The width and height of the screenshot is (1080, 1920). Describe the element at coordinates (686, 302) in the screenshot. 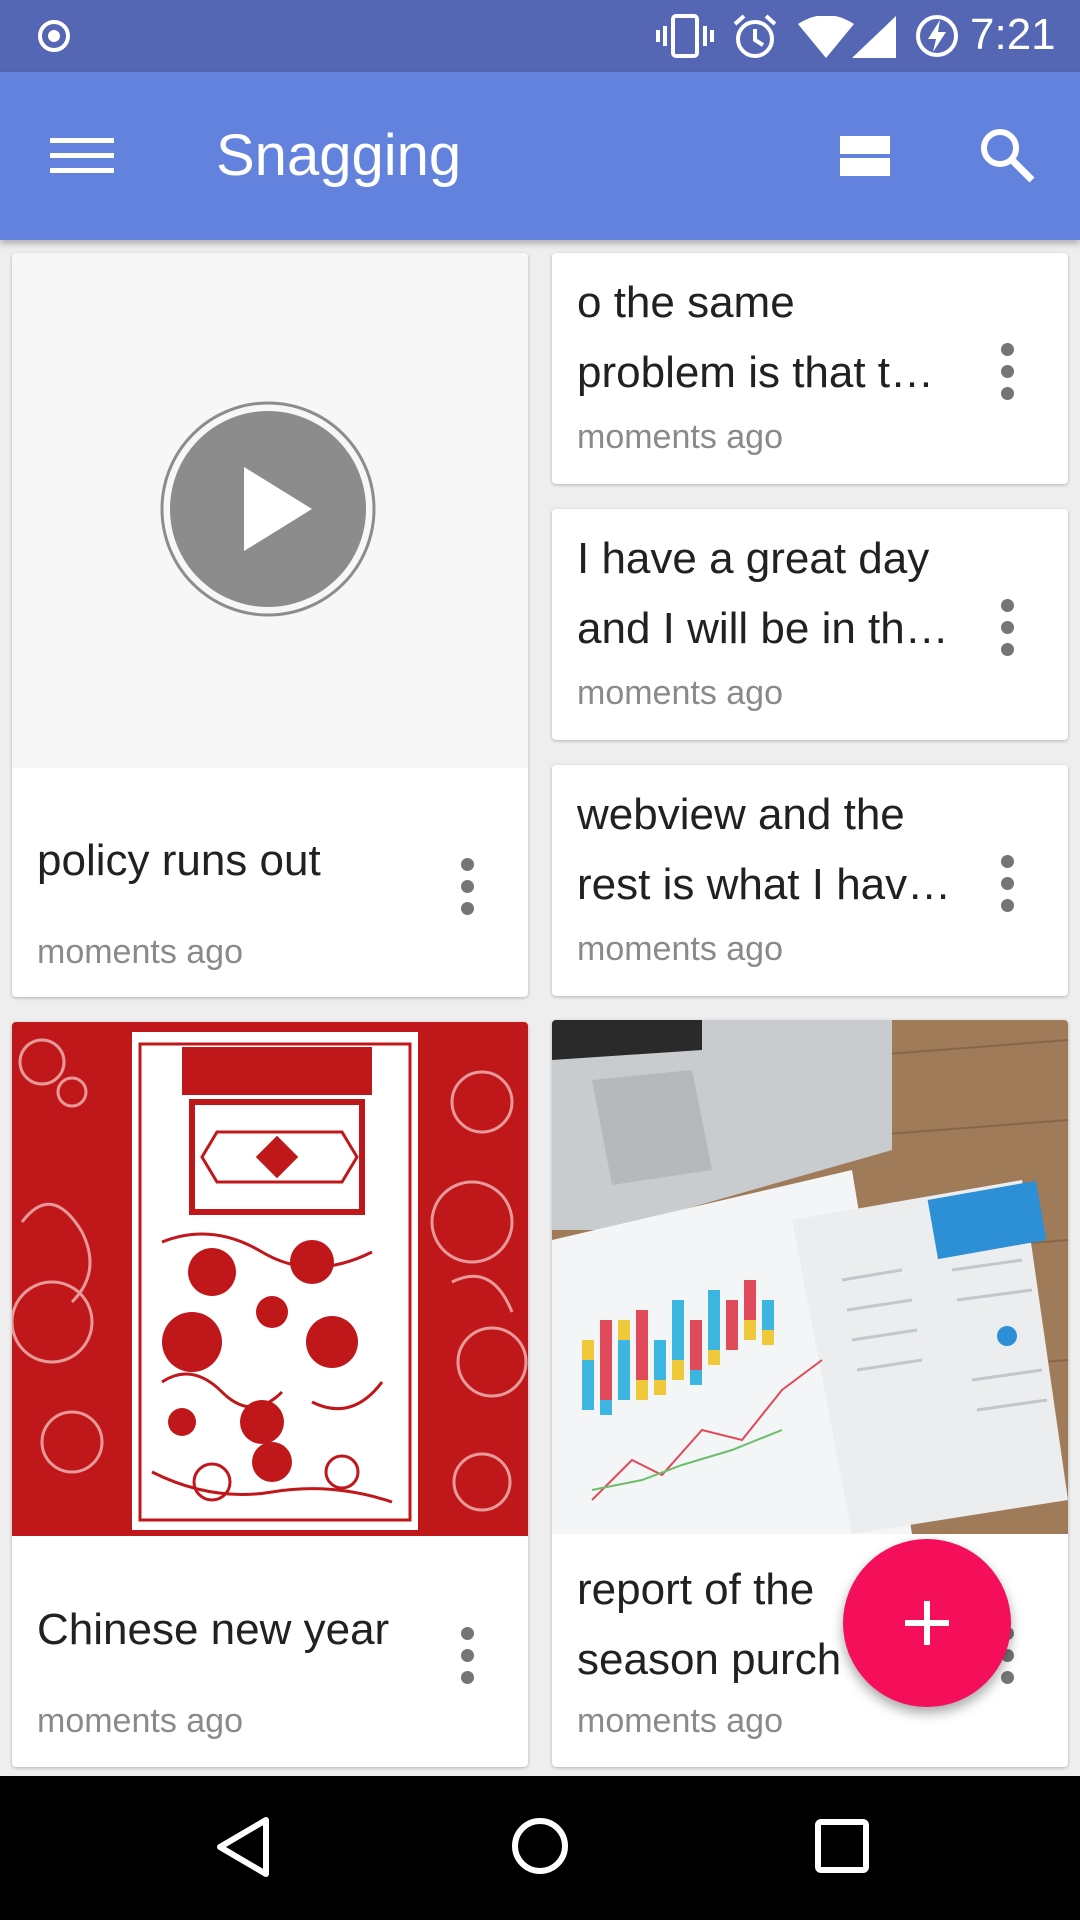

I see `note-text-line: o the same` at that location.